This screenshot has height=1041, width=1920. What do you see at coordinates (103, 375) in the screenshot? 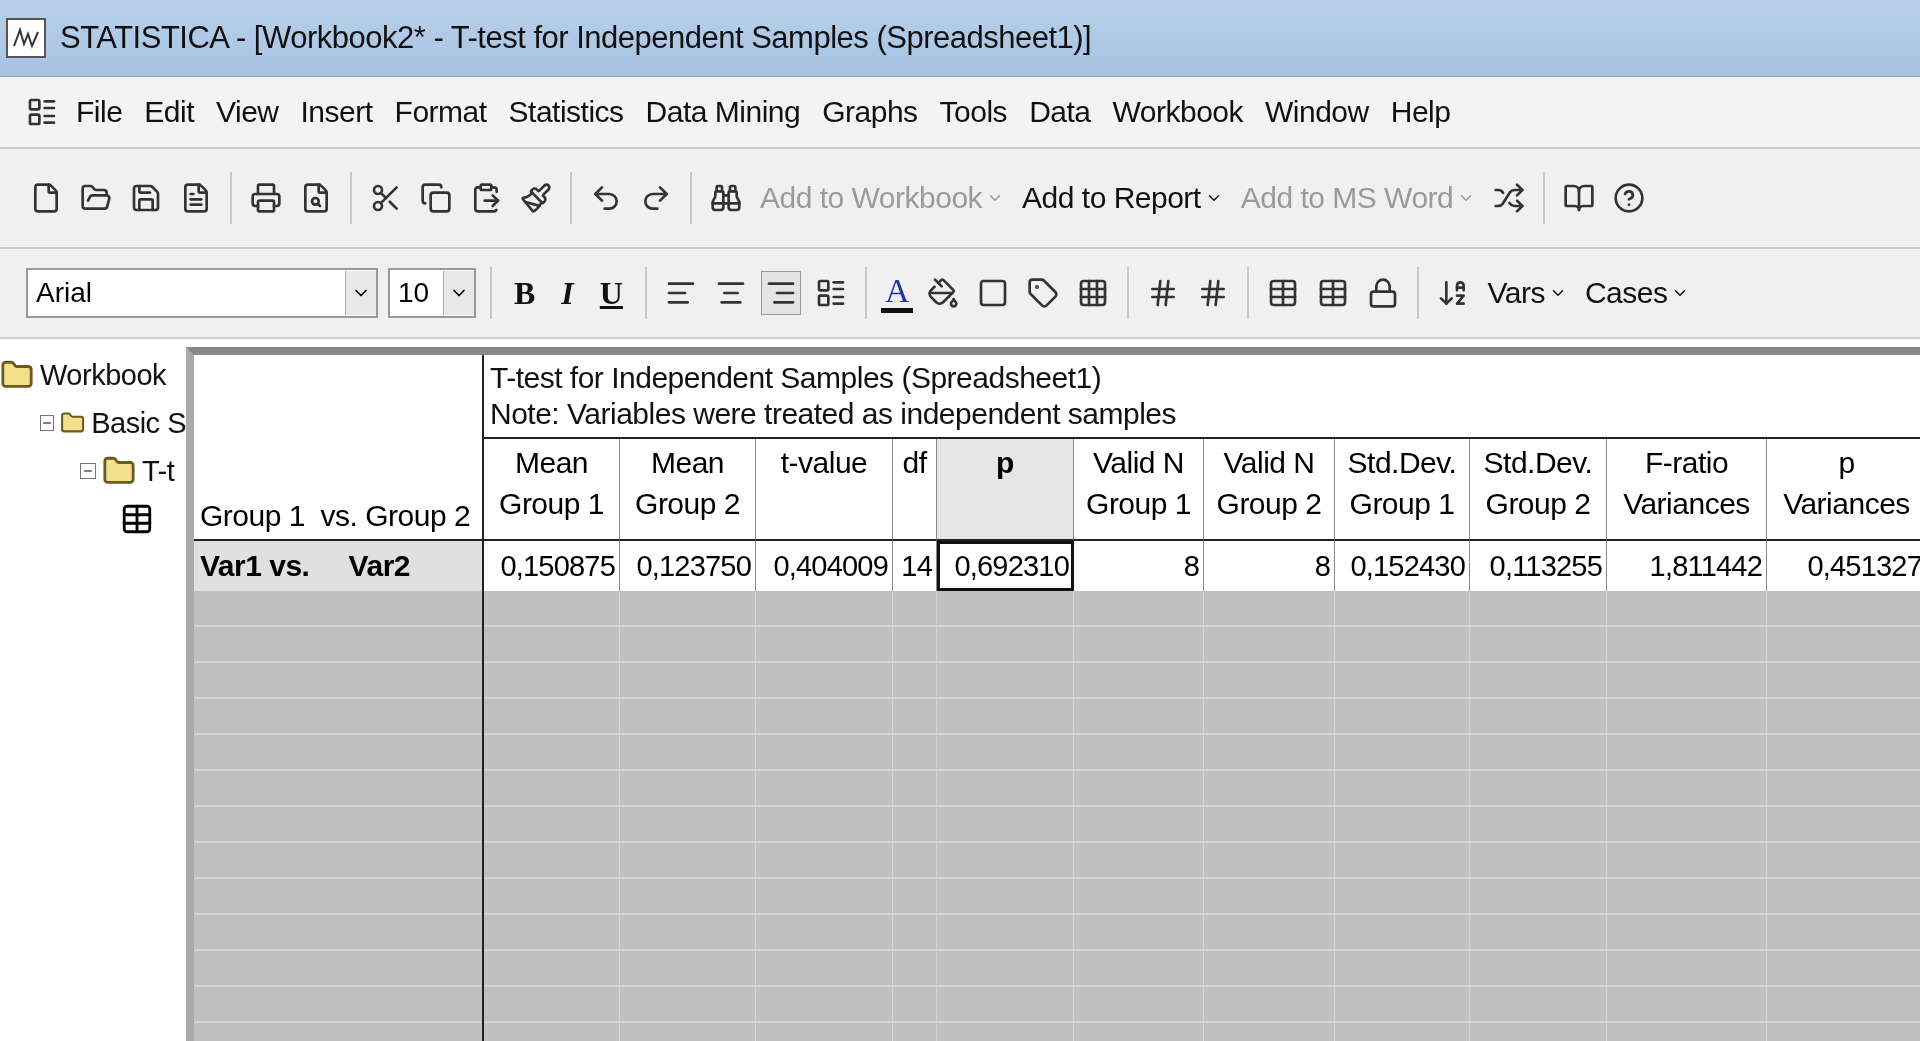
I see `tree-item: Workbook` at bounding box center [103, 375].